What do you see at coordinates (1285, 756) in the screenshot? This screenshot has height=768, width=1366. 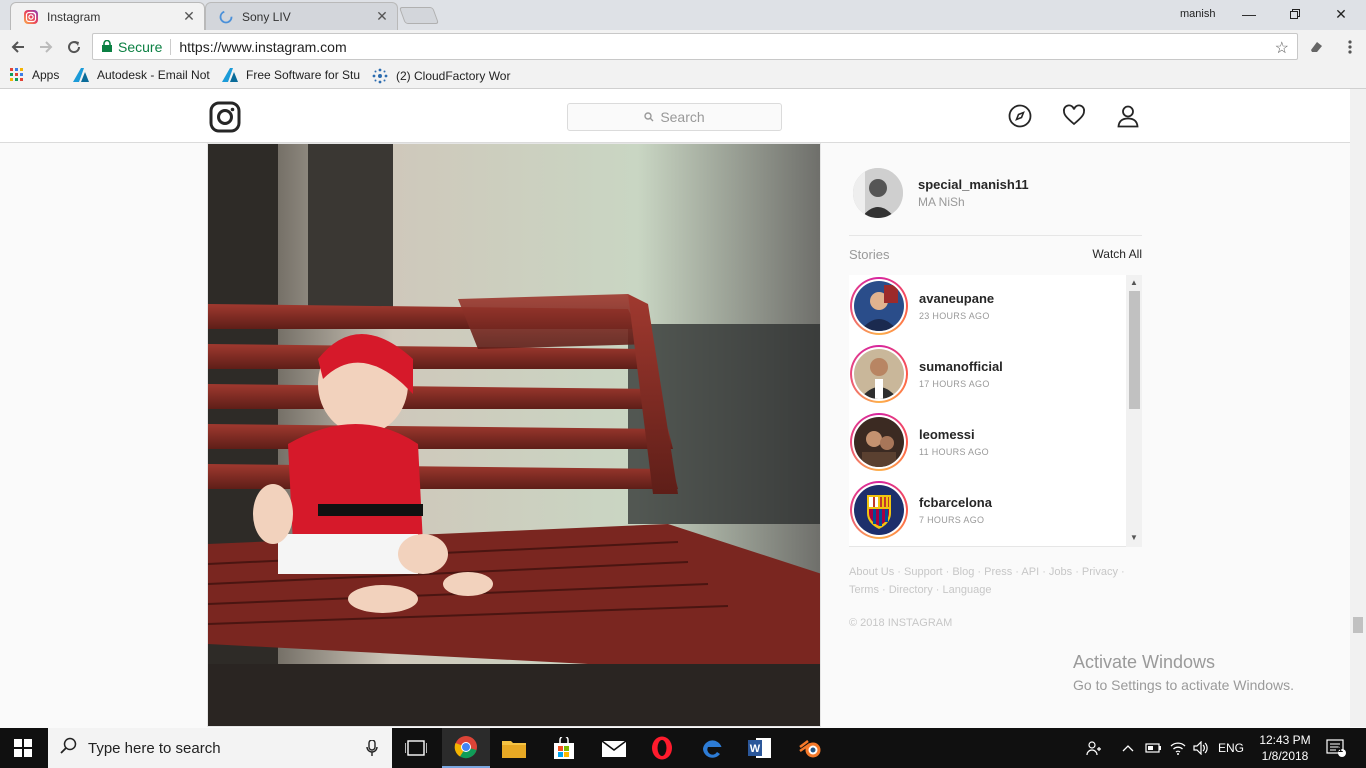 I see `clock-date: 1/8/2018` at bounding box center [1285, 756].